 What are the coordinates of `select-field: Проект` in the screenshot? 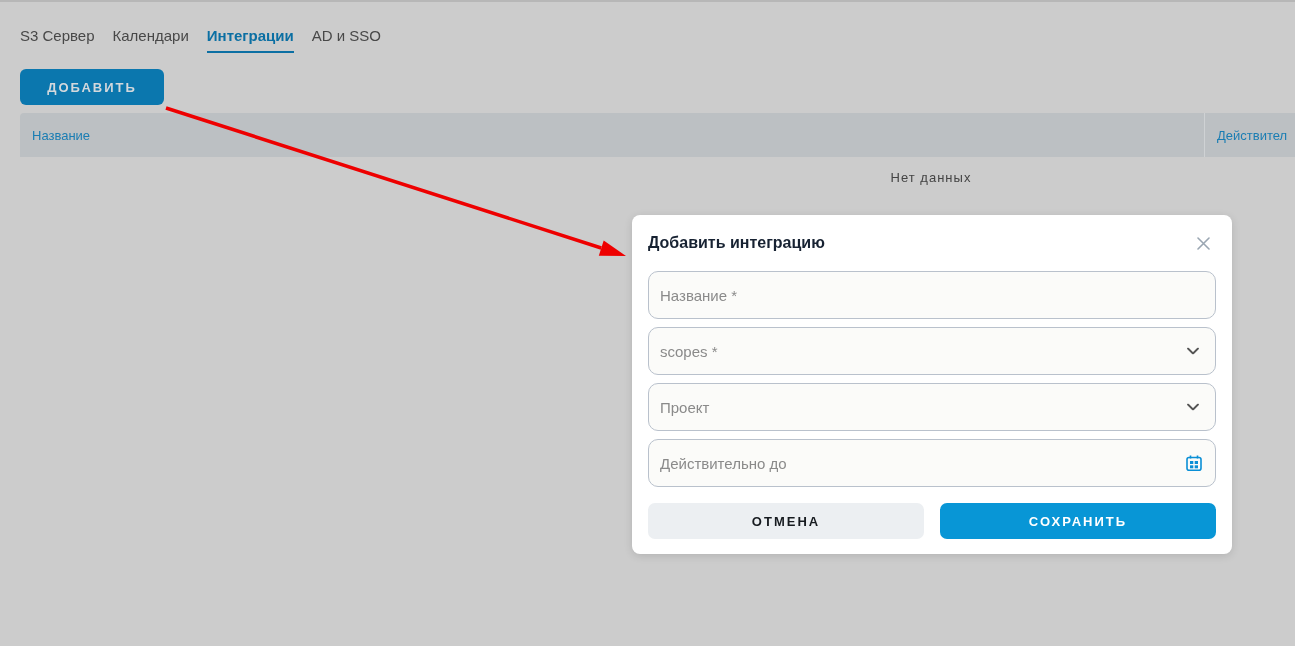 It's located at (932, 407).